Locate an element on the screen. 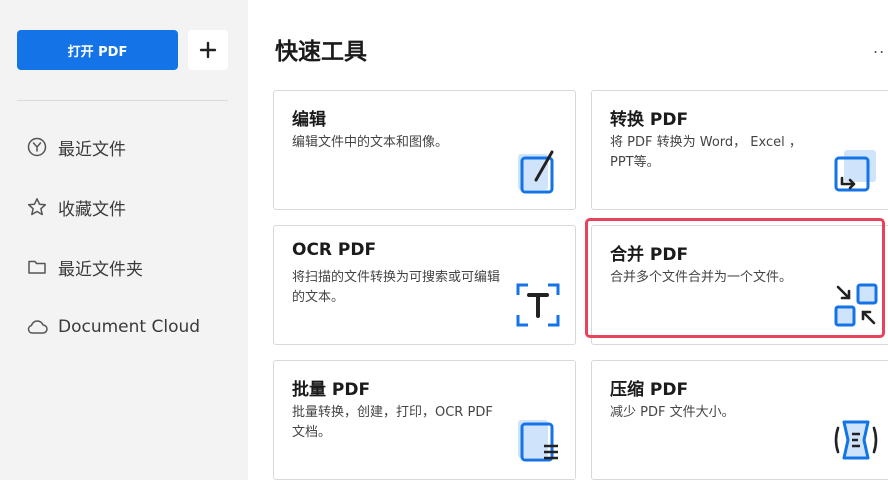  add-button is located at coordinates (208, 50).